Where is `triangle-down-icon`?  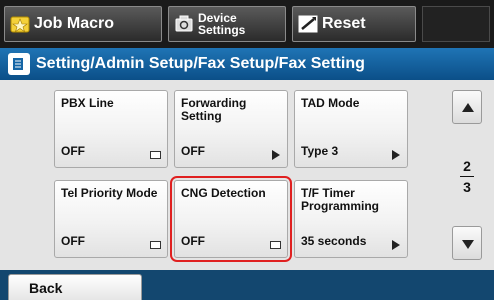
triangle-down-icon is located at coordinates (468, 244).